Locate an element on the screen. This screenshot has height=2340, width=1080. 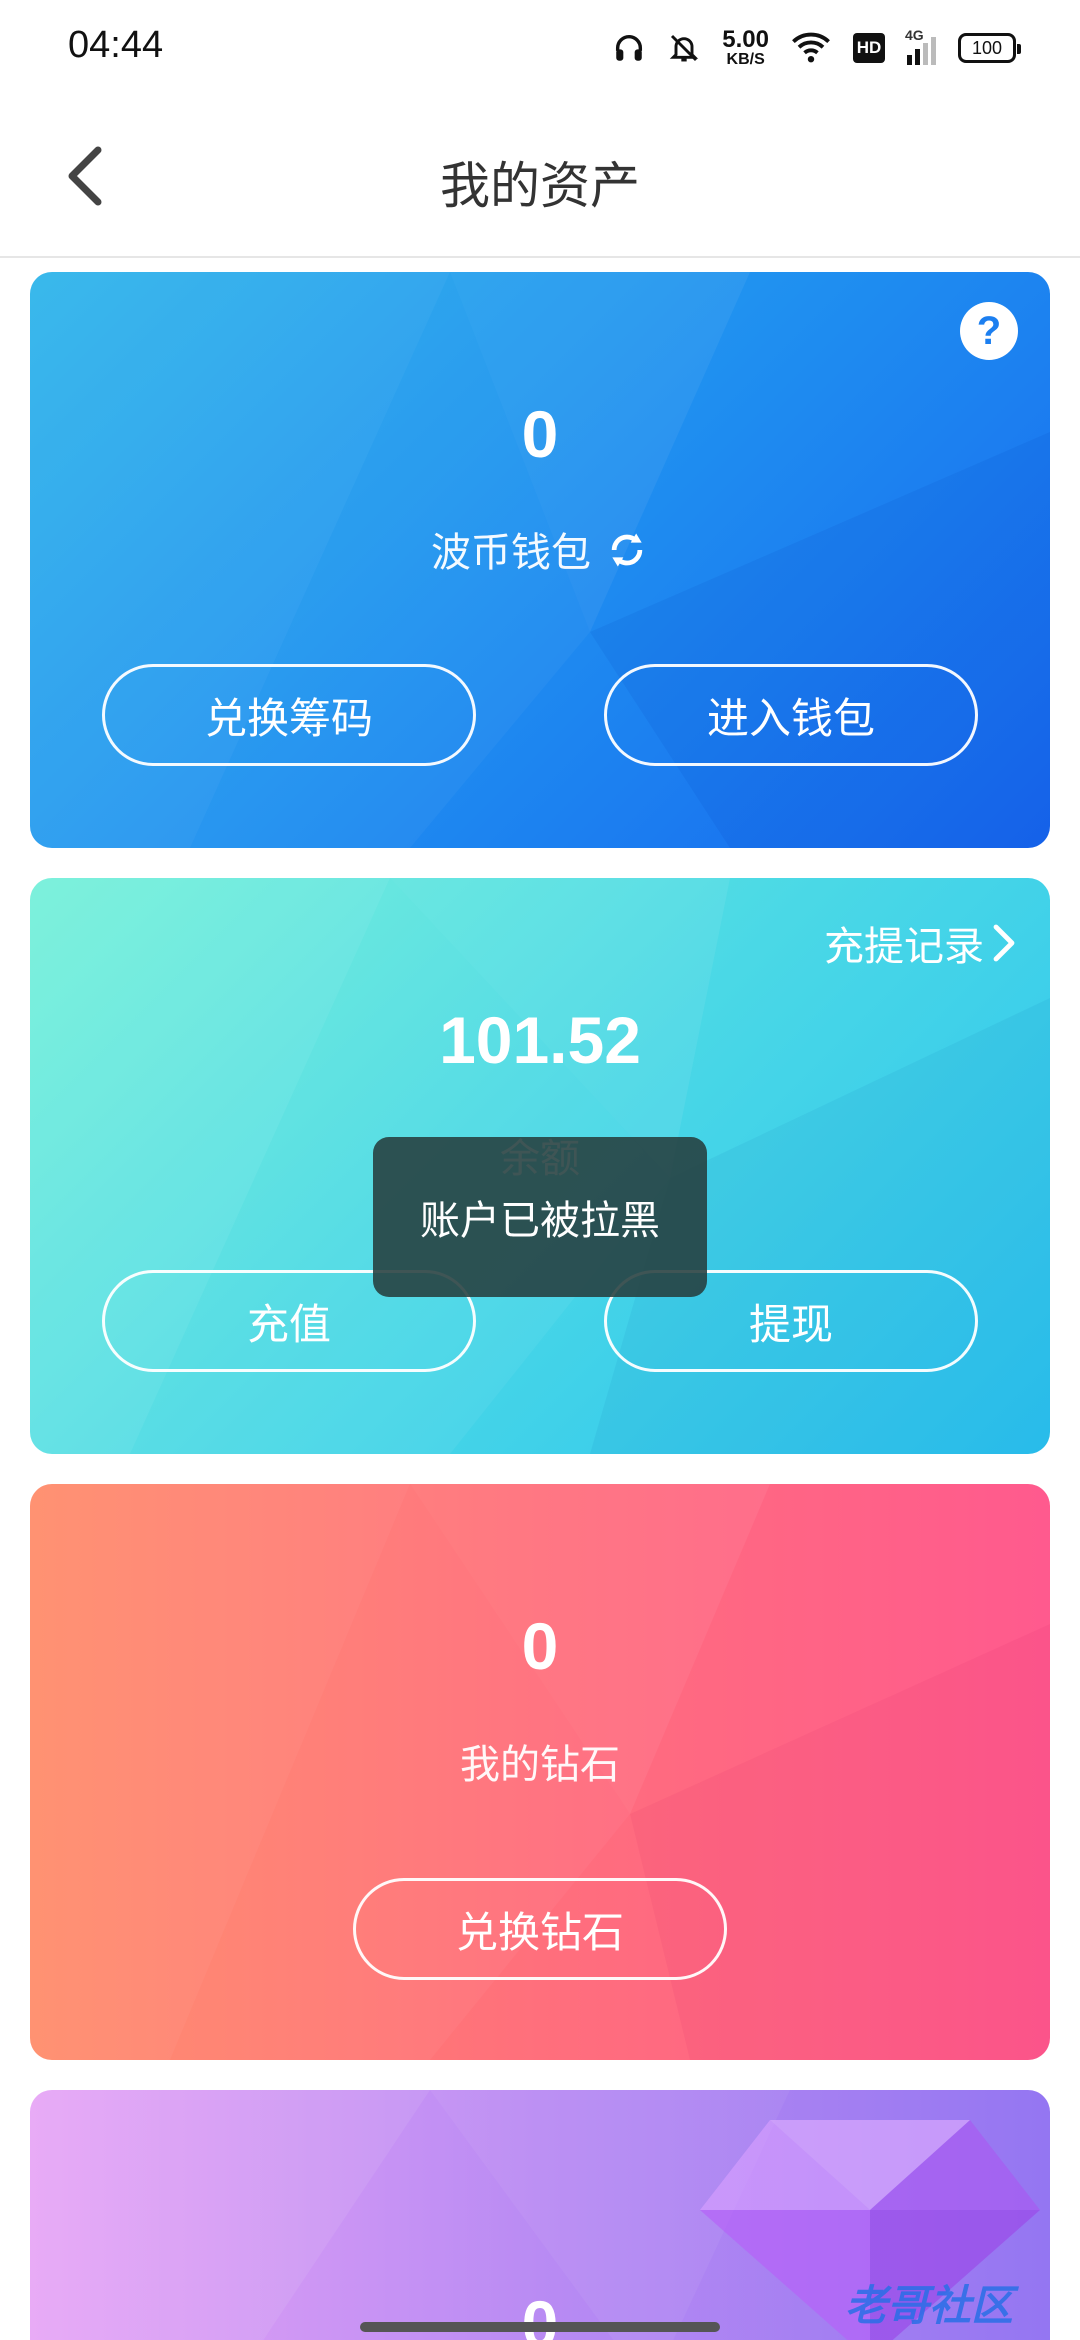
network-speed-unit: KB/S is located at coordinates (745, 59).